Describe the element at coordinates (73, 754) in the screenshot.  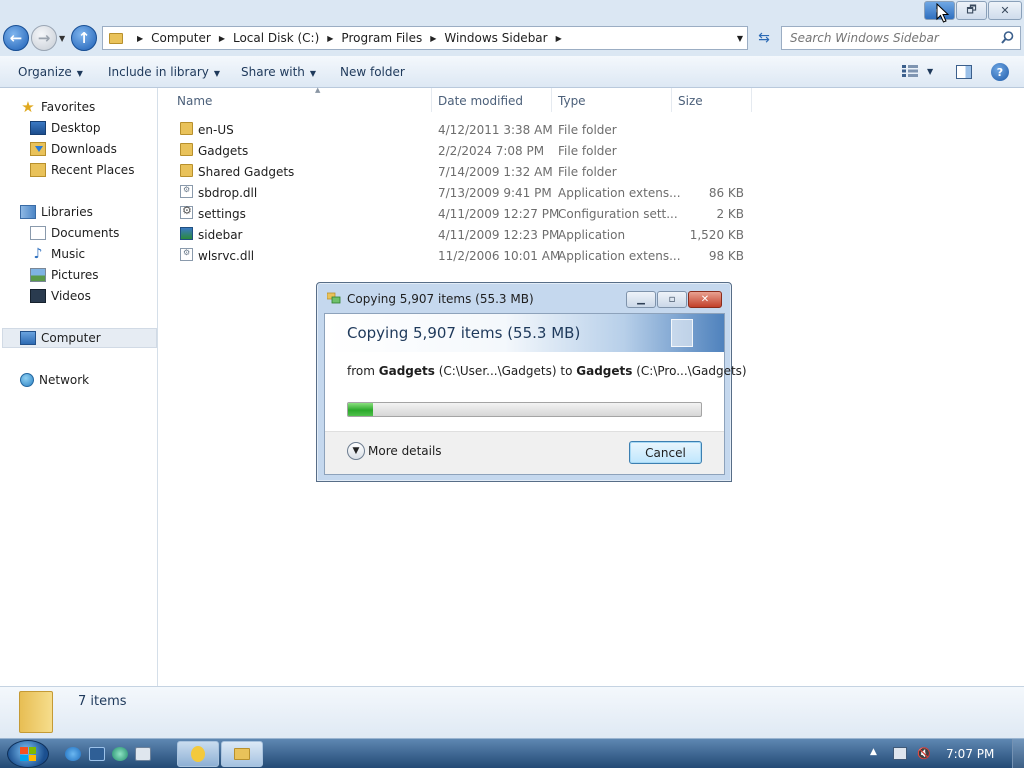
I see `internet-explorer-icon` at that location.